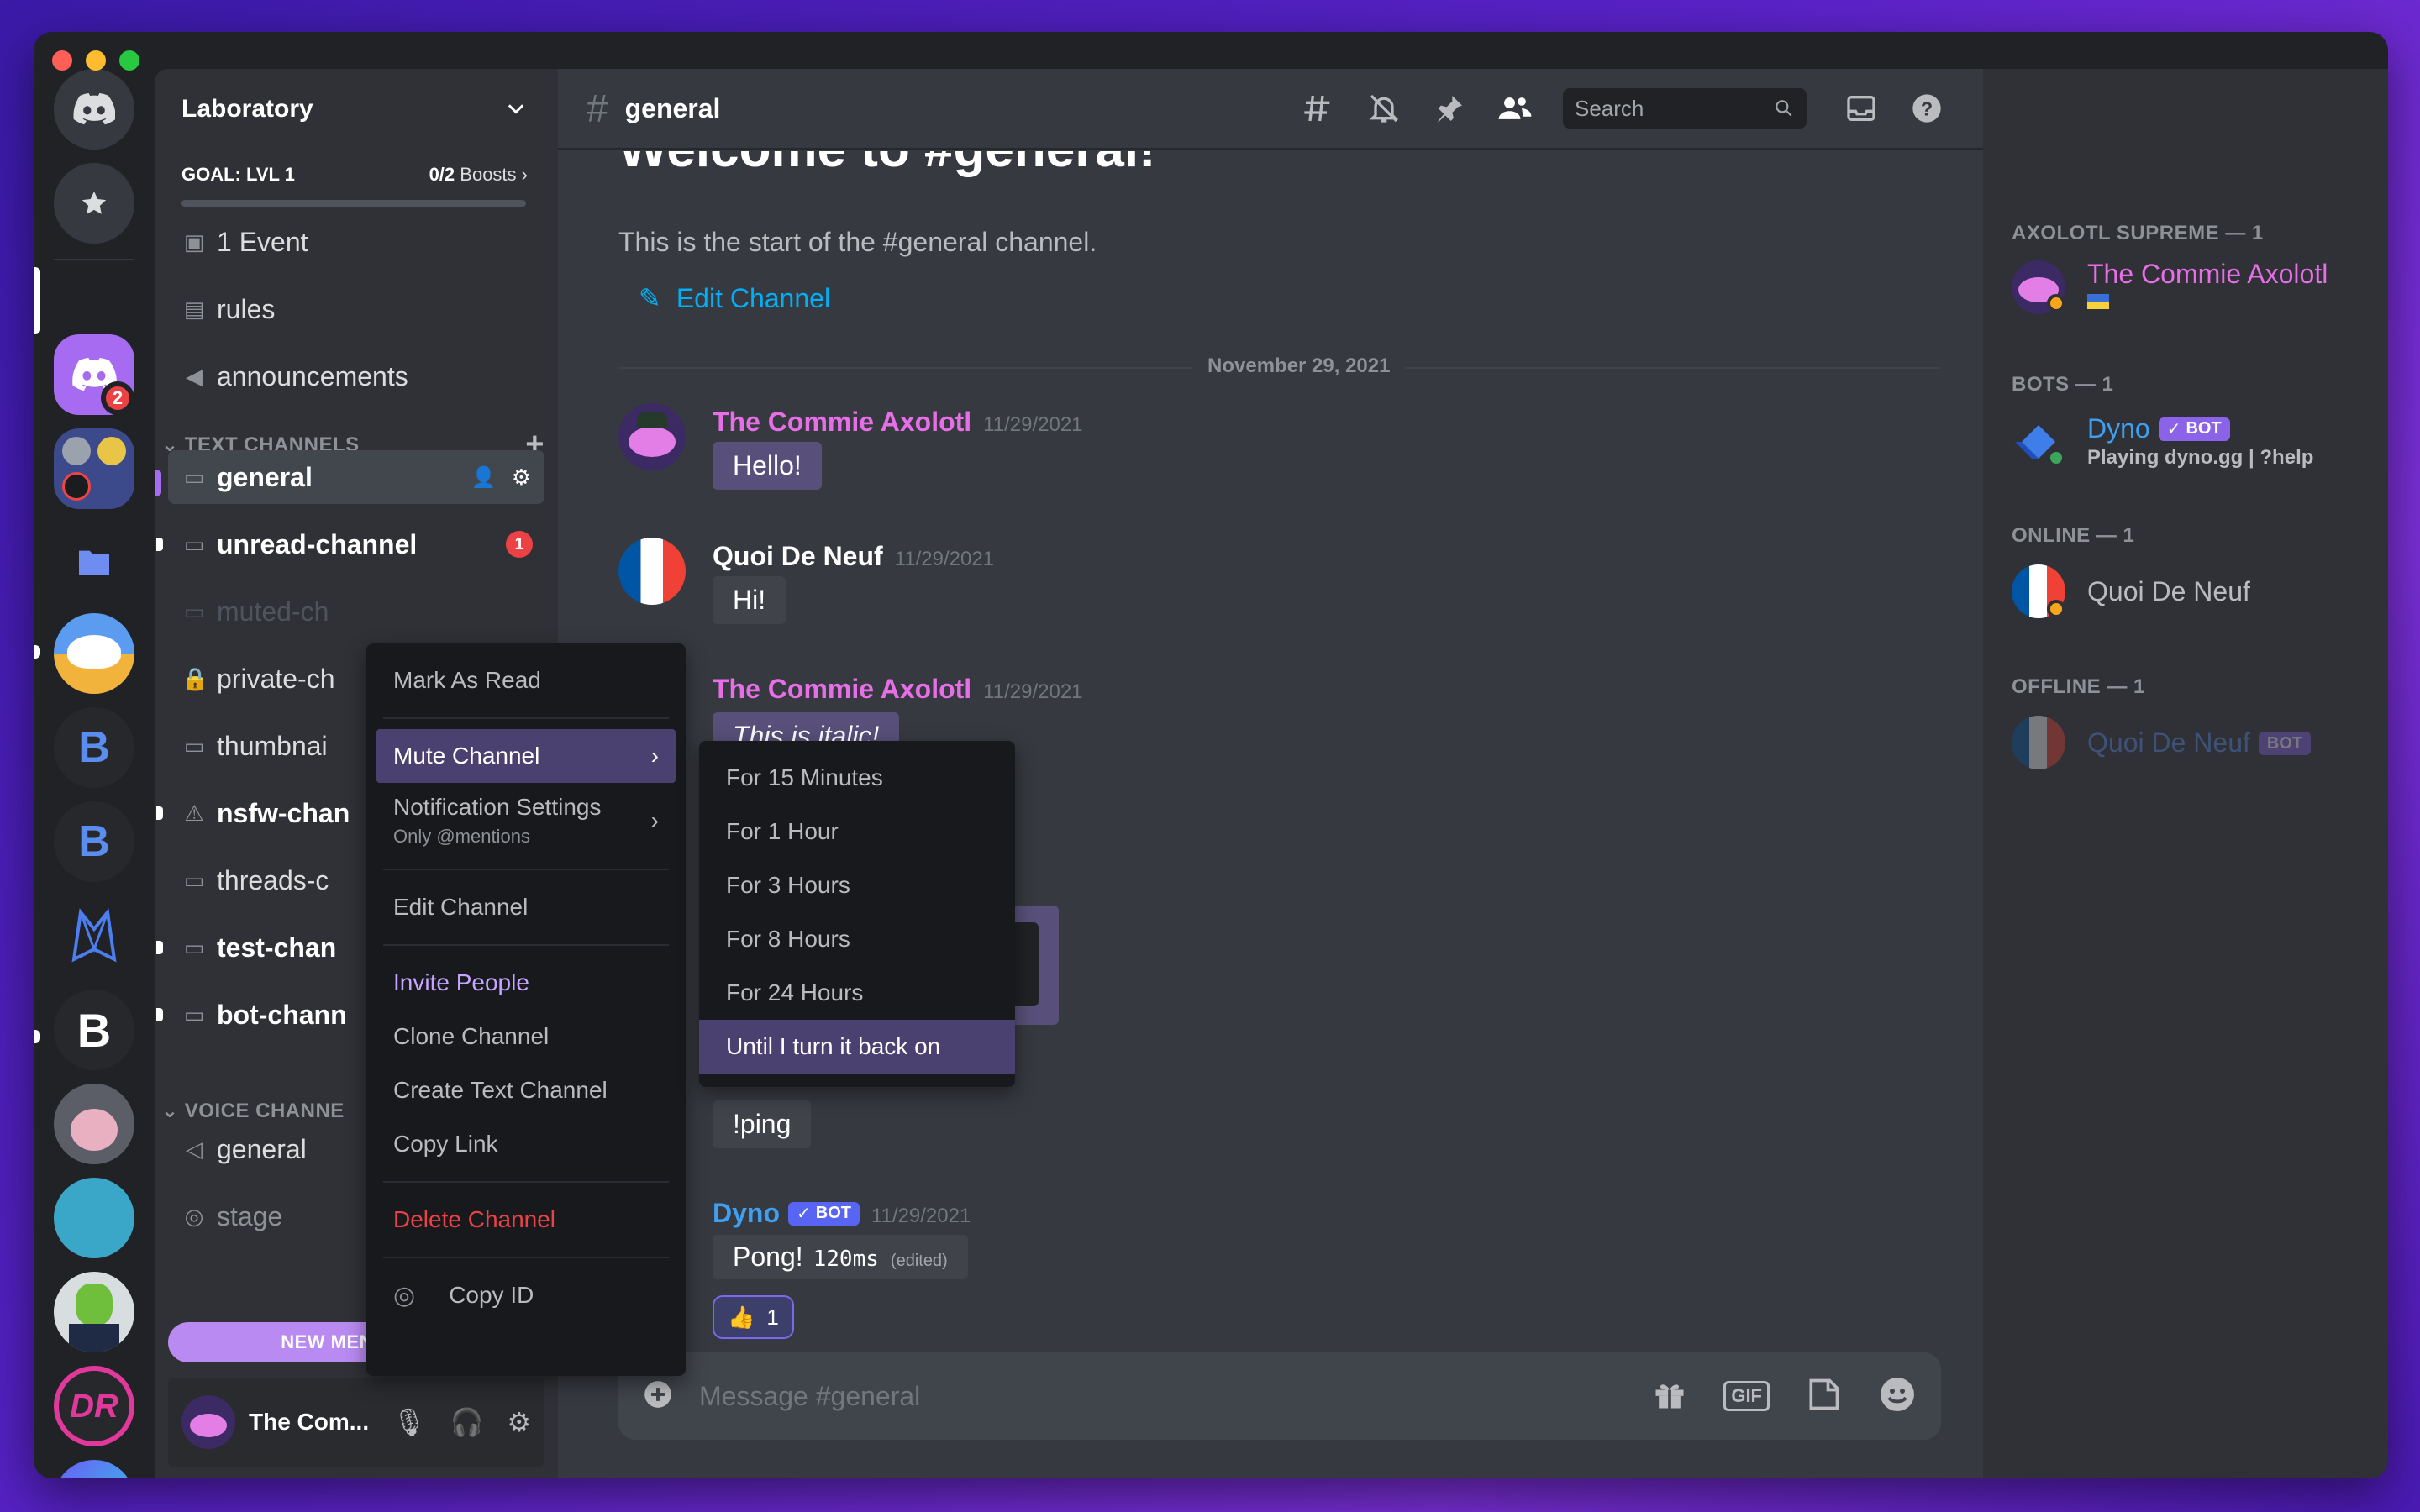  I want to click on channel-muted: ▭ muted-ch, so click(356, 611).